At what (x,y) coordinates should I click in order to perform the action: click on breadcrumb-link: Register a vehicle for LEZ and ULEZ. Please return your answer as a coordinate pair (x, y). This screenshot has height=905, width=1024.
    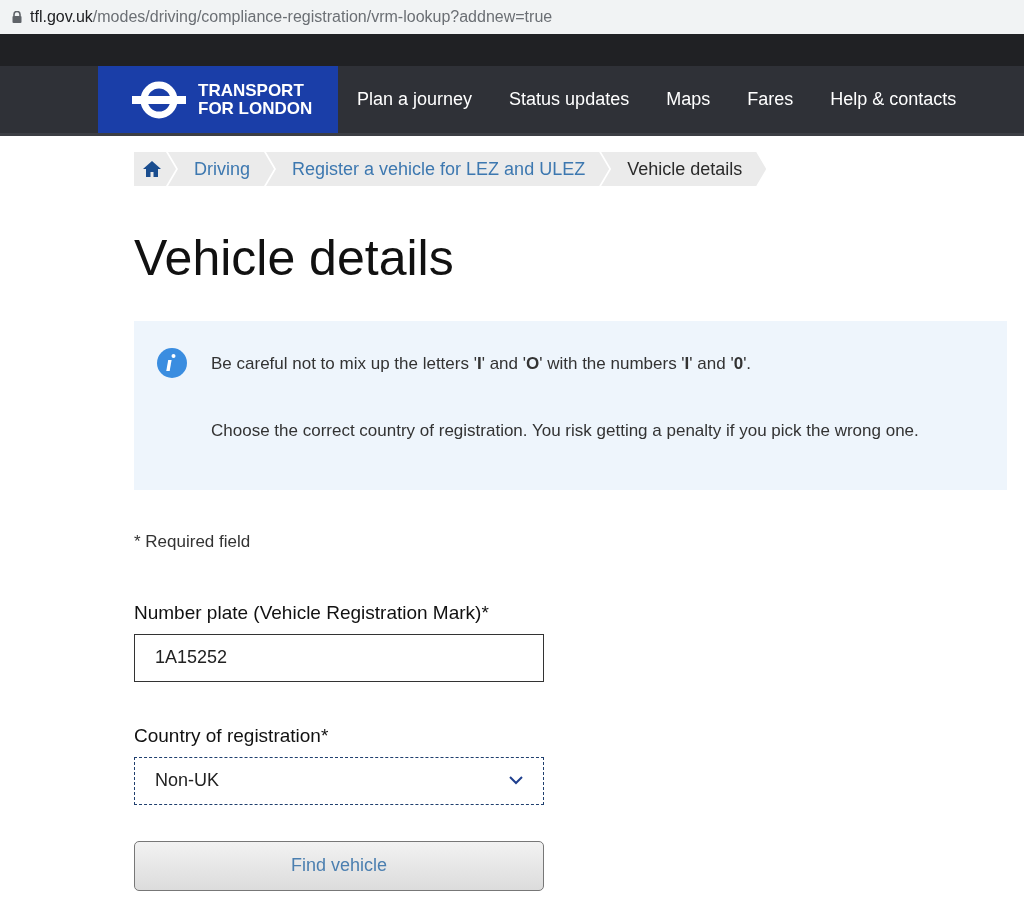
    Looking at the image, I should click on (438, 169).